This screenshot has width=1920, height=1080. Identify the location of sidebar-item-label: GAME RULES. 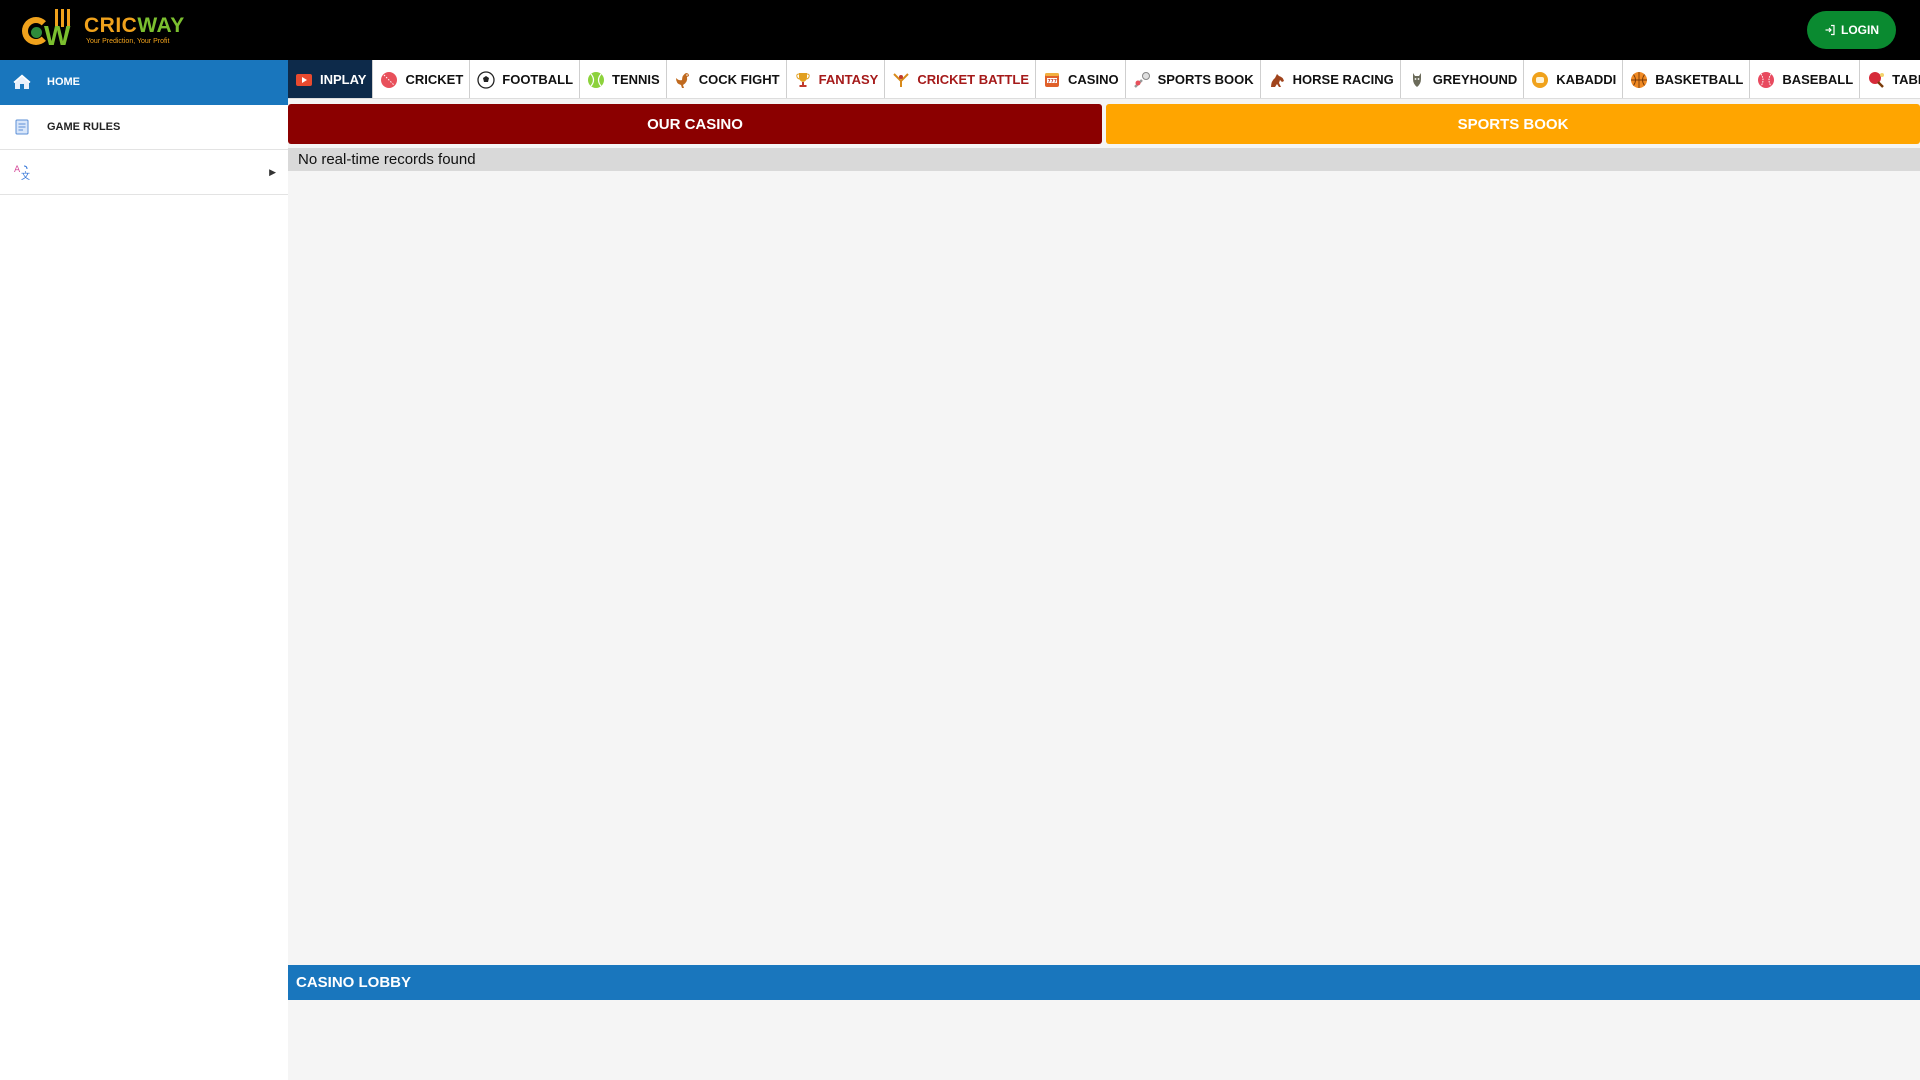
(84, 127).